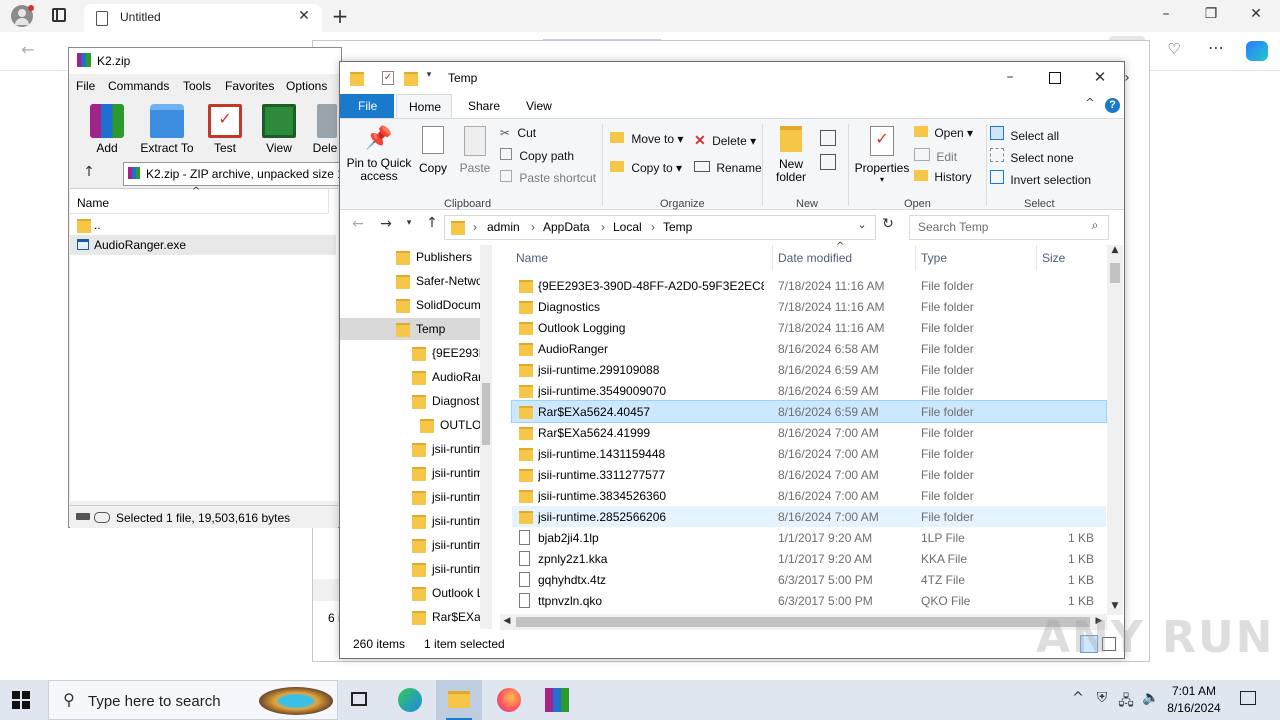 This screenshot has height=720, width=1280. What do you see at coordinates (809, 600) in the screenshot?
I see `table-row: ttpnvzln.qko 6/3/2017 5:00 PM QKO File 1 KB` at bounding box center [809, 600].